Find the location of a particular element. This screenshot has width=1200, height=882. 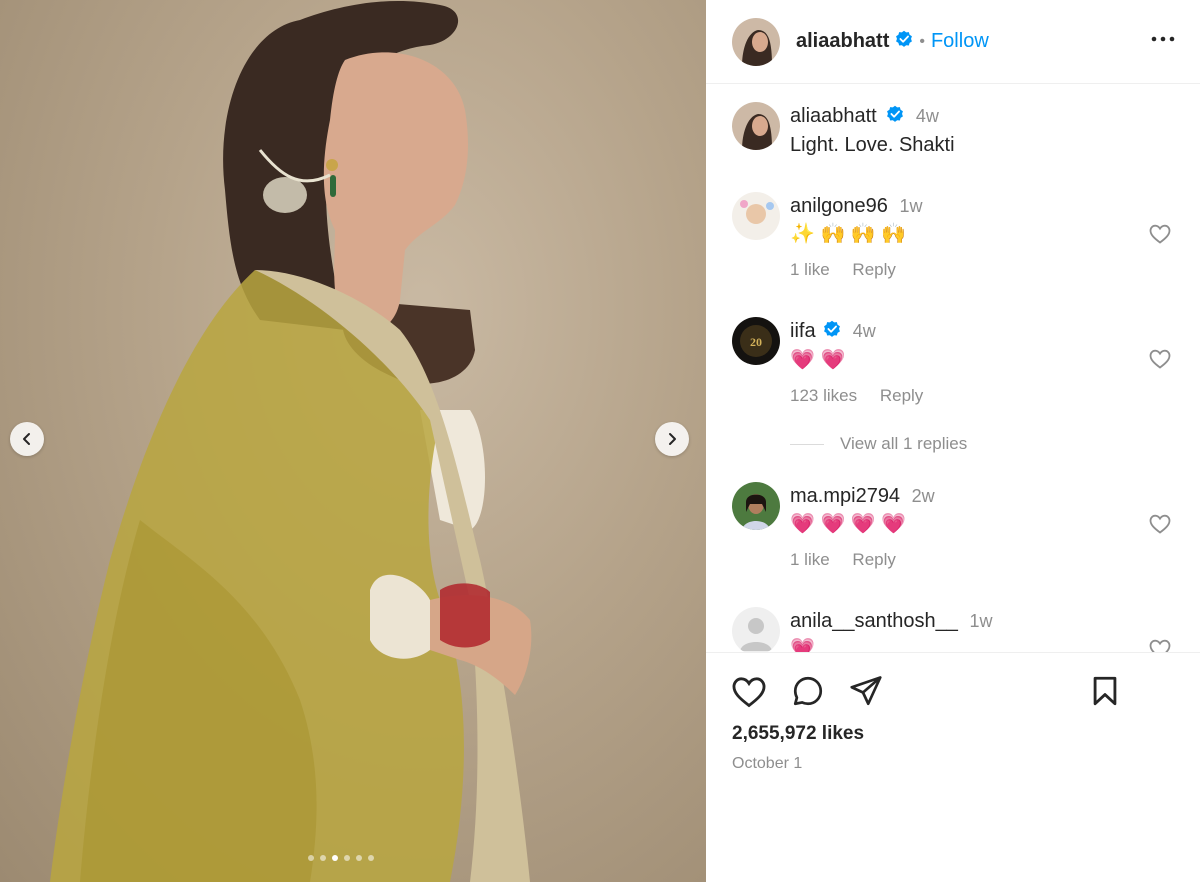

chevron-left-icon is located at coordinates (26, 439).